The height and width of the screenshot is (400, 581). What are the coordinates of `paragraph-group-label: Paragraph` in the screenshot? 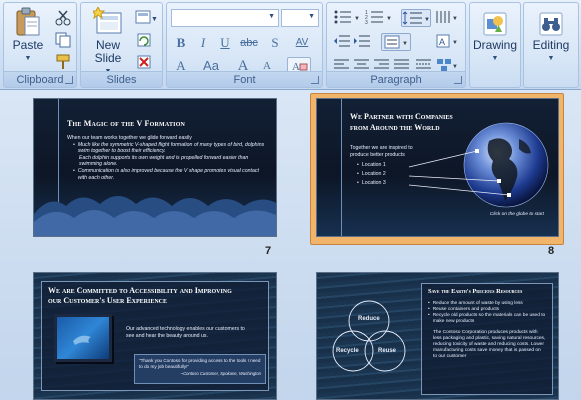 It's located at (396, 79).